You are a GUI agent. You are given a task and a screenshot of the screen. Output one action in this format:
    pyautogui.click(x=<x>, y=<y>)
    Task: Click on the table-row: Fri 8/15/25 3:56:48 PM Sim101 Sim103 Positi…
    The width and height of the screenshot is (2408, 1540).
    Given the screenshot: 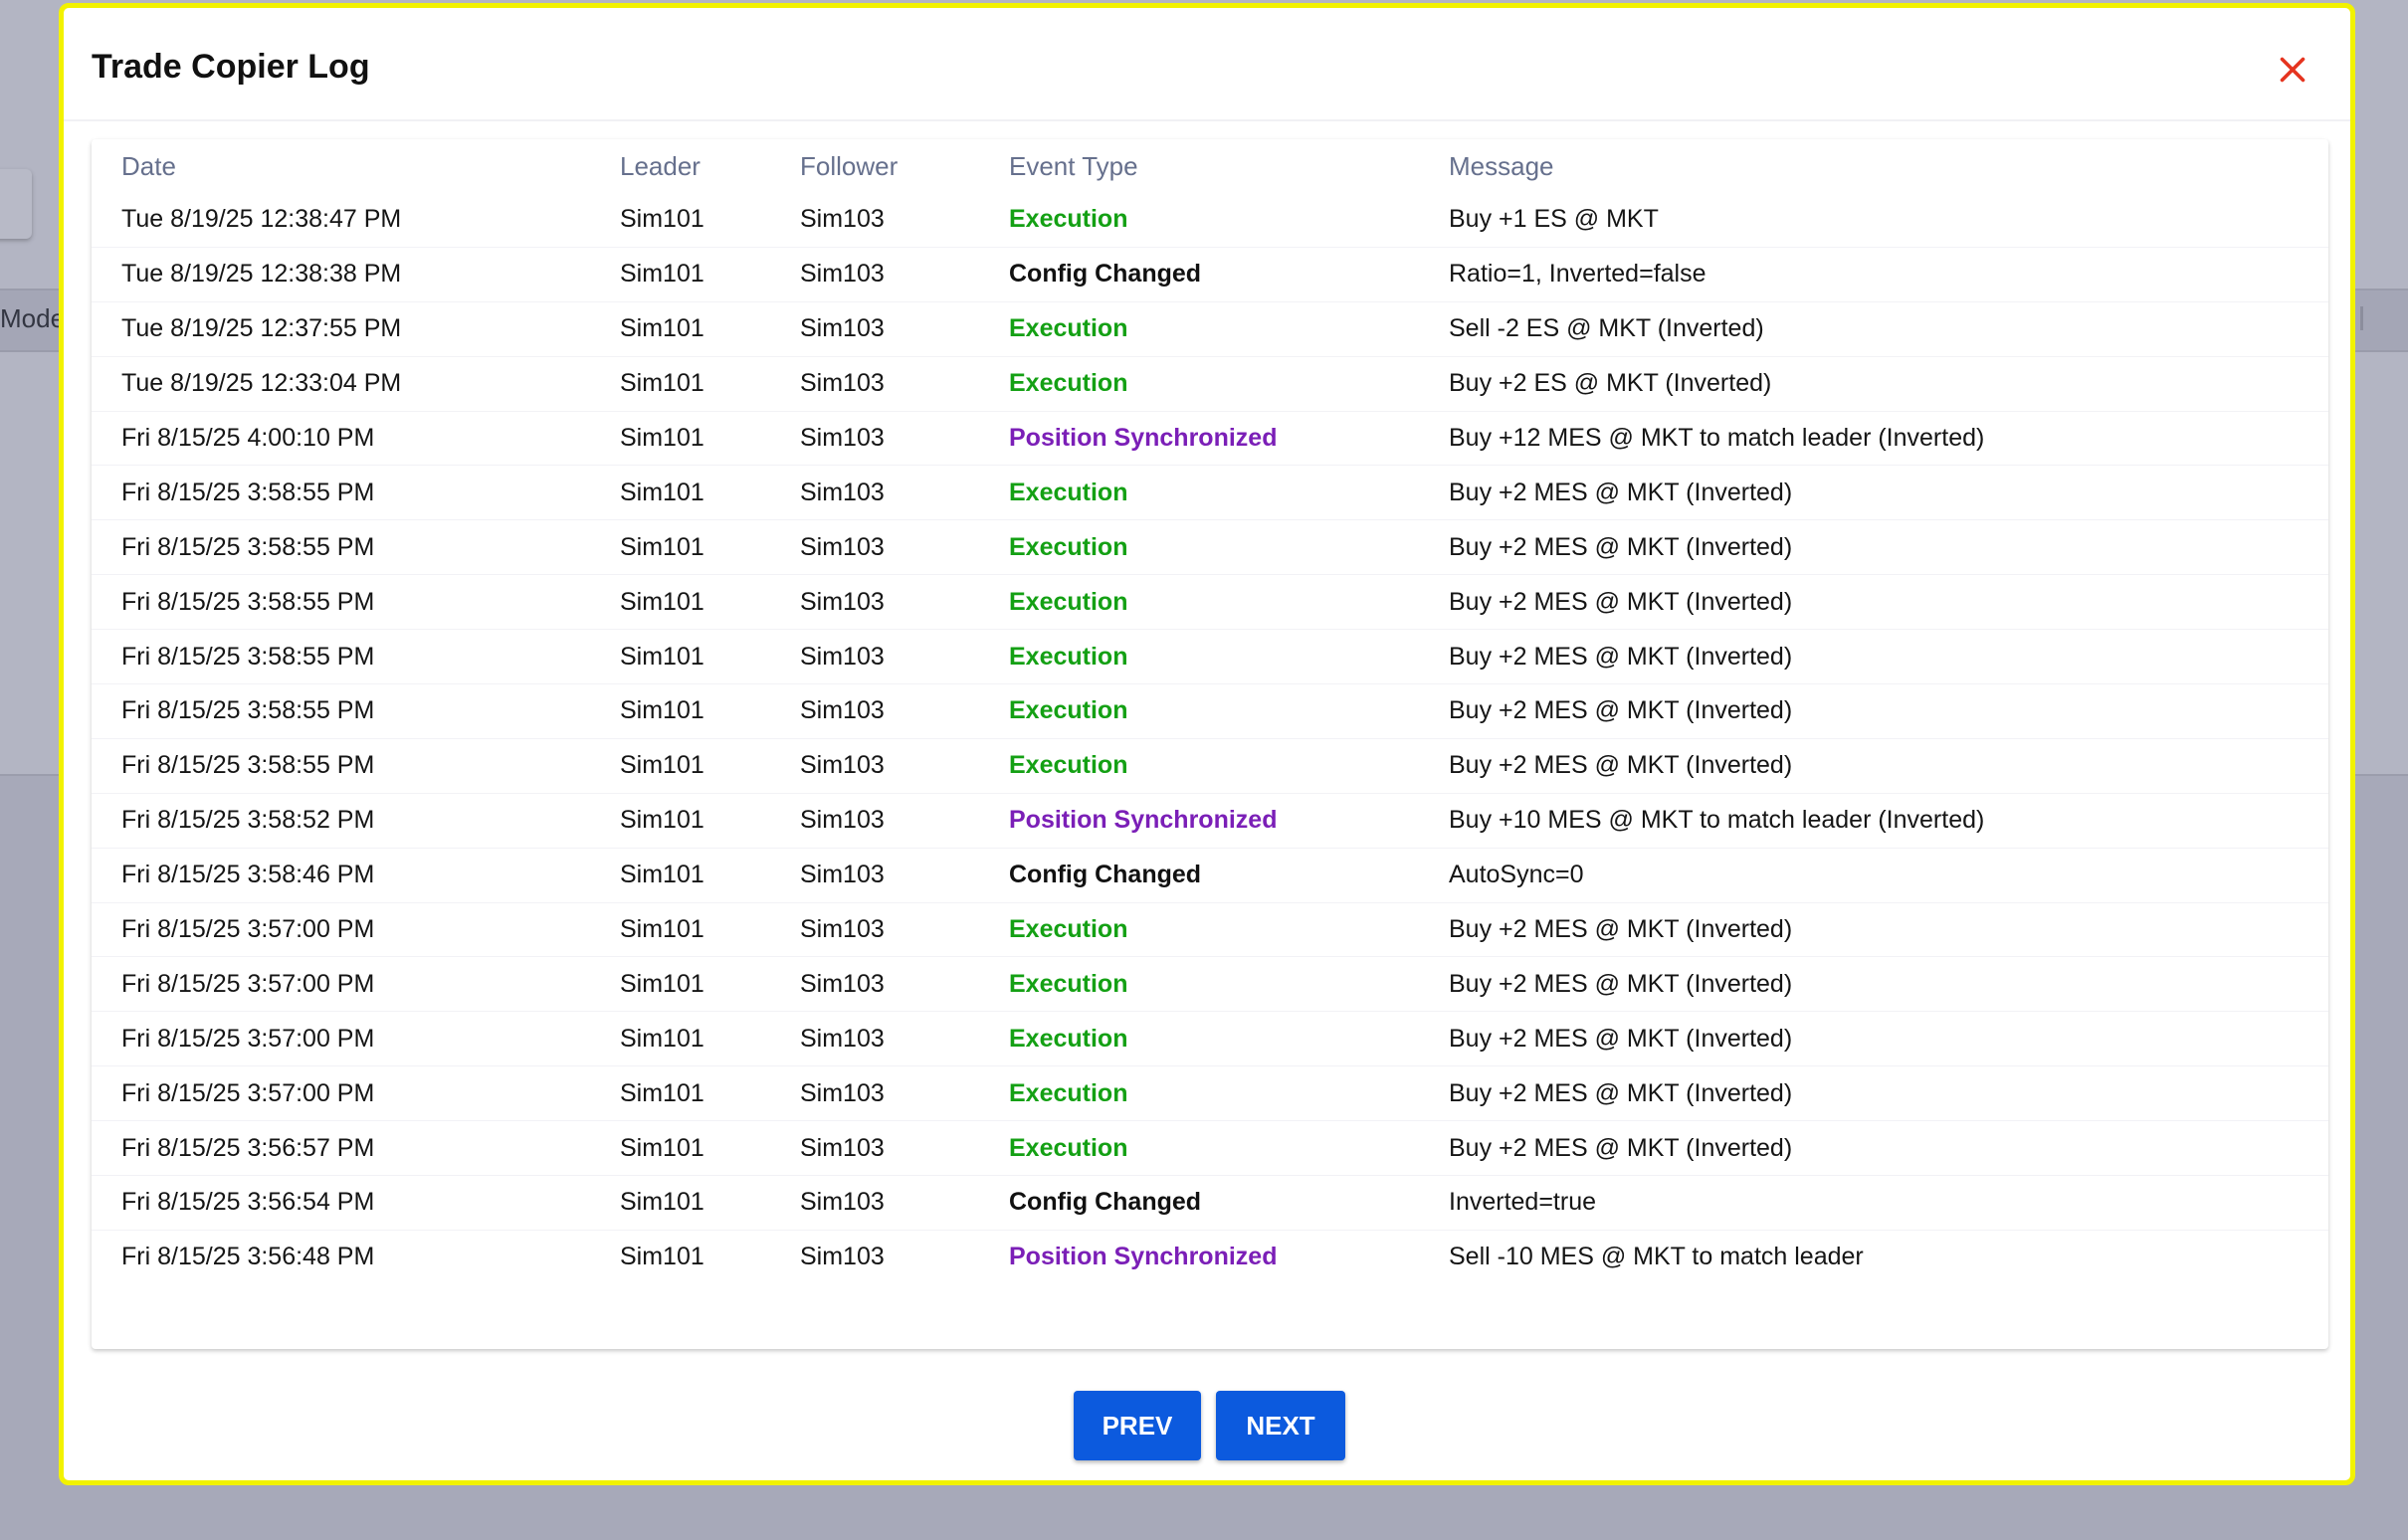 What is the action you would take?
    pyautogui.click(x=1210, y=1256)
    